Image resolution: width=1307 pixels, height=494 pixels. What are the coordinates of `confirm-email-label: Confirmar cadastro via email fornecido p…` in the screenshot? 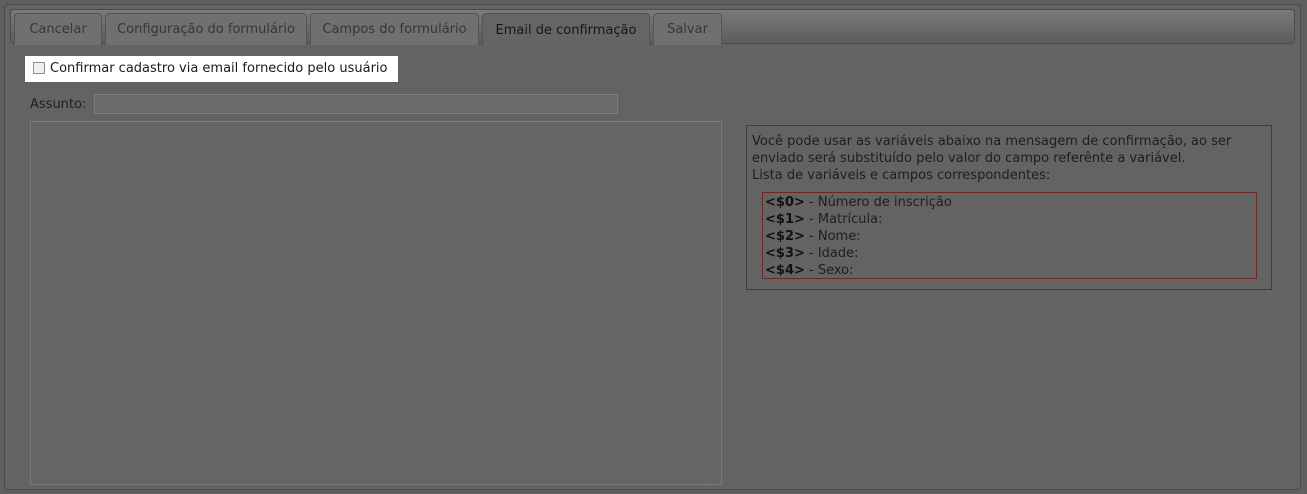 It's located at (219, 68).